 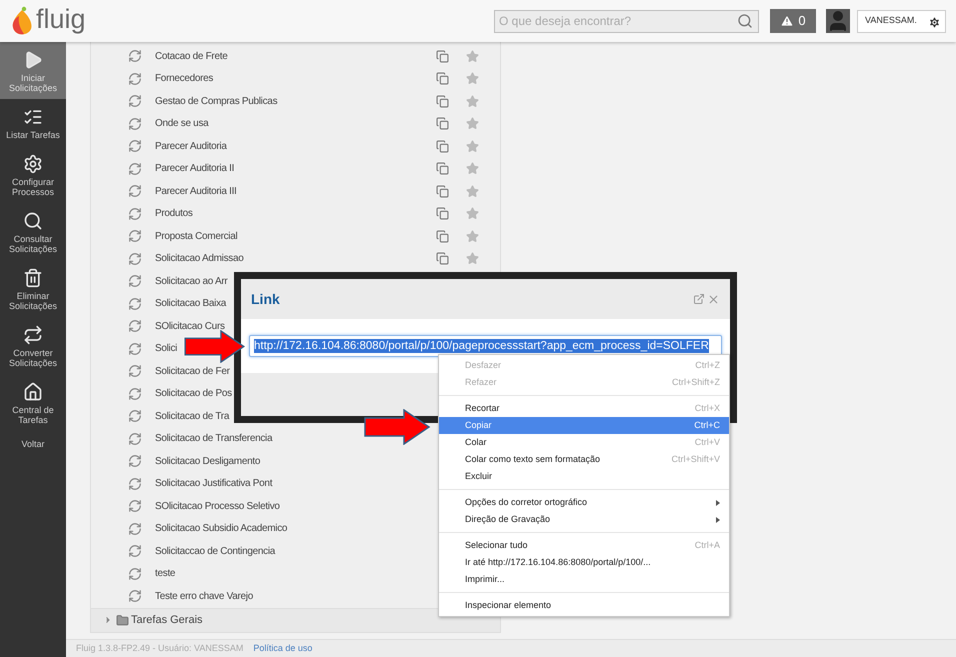 What do you see at coordinates (584, 442) in the screenshot?
I see `menu-item: Colar Ctrl+V` at bounding box center [584, 442].